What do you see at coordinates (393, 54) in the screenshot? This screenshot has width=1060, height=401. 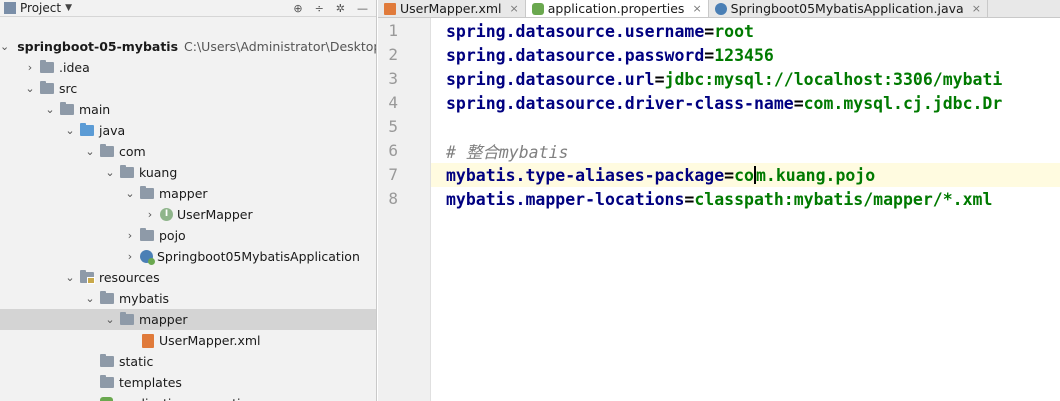 I see `line-number: 2` at bounding box center [393, 54].